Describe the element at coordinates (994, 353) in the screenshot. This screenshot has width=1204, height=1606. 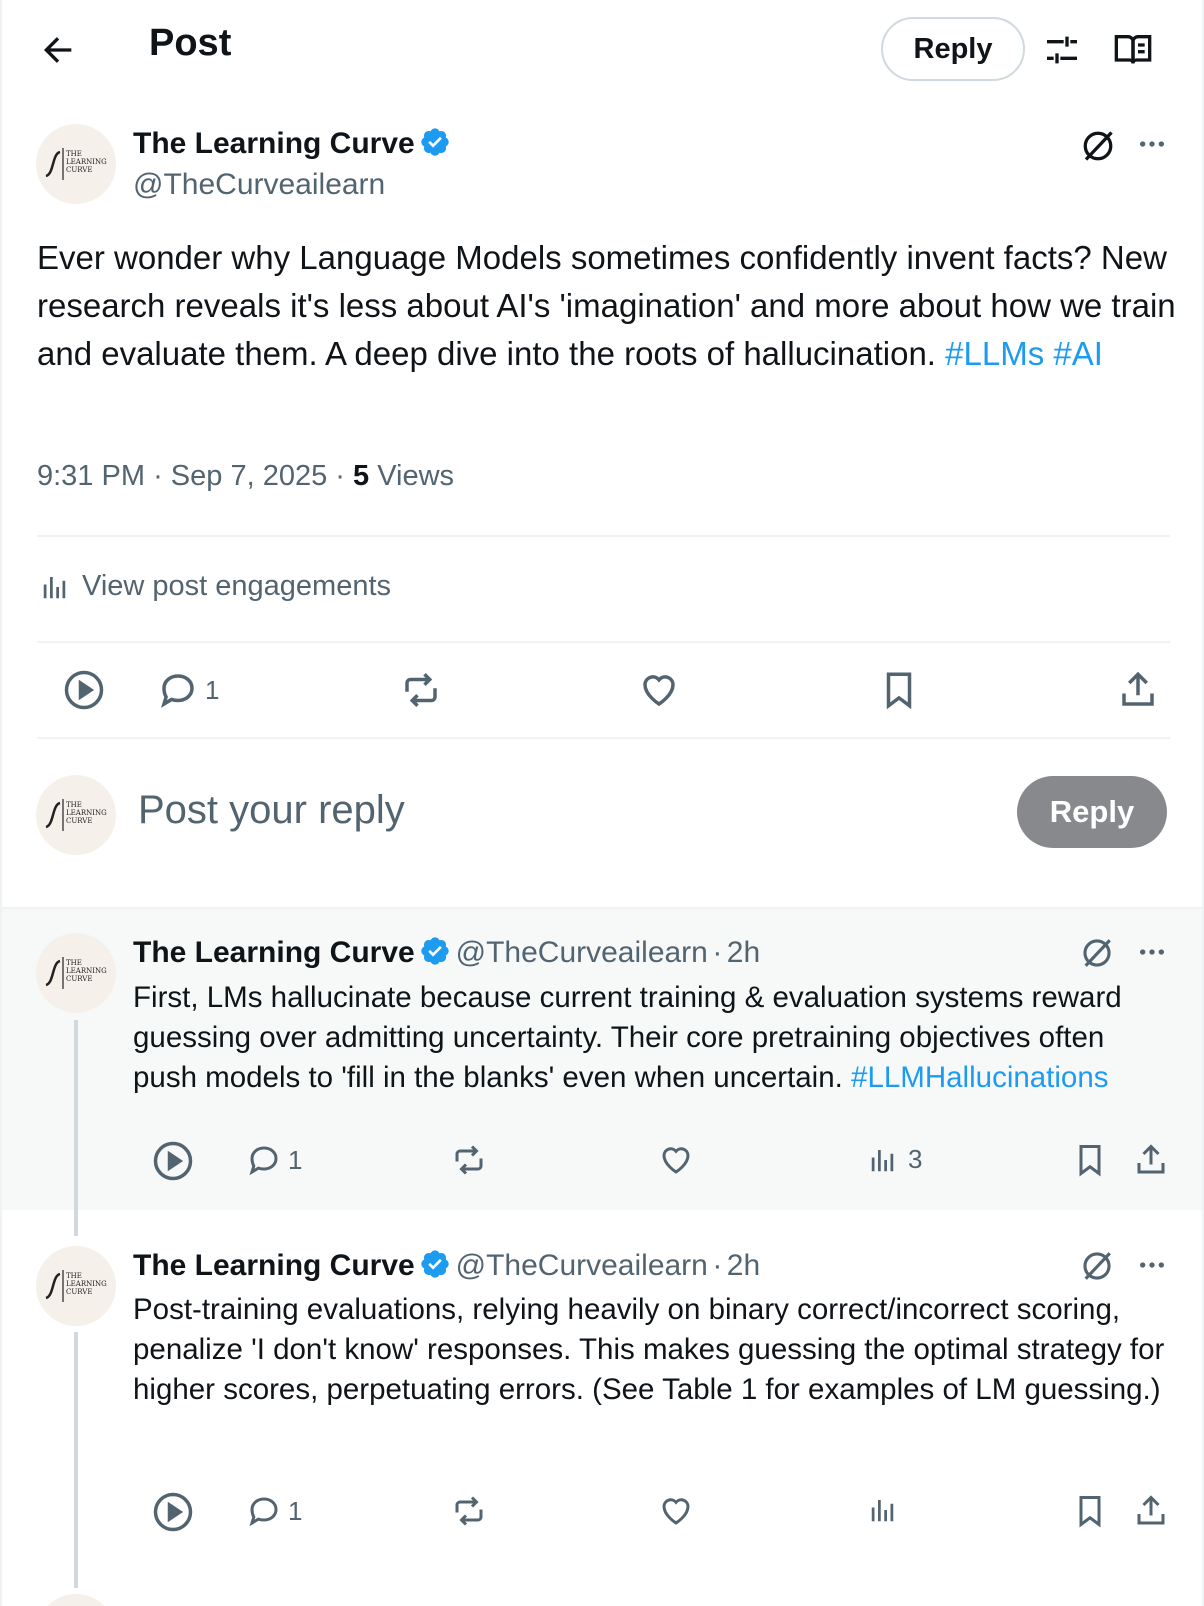
I see `hashtag-link: #LLMs` at that location.